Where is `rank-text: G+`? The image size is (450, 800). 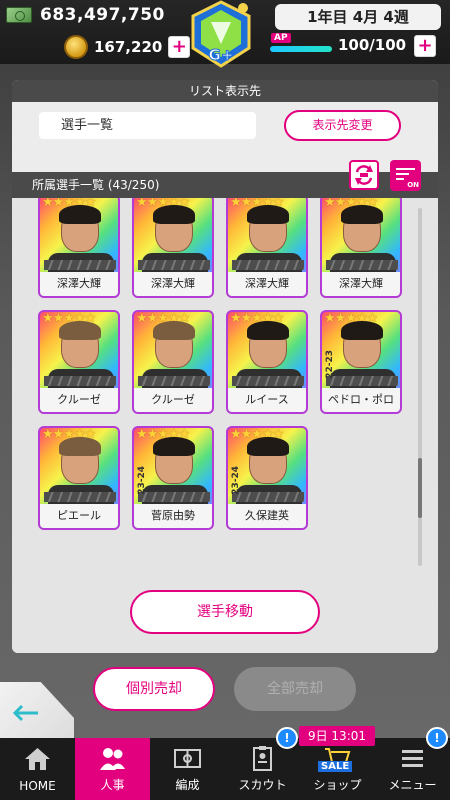 rank-text: G+ is located at coordinates (221, 55).